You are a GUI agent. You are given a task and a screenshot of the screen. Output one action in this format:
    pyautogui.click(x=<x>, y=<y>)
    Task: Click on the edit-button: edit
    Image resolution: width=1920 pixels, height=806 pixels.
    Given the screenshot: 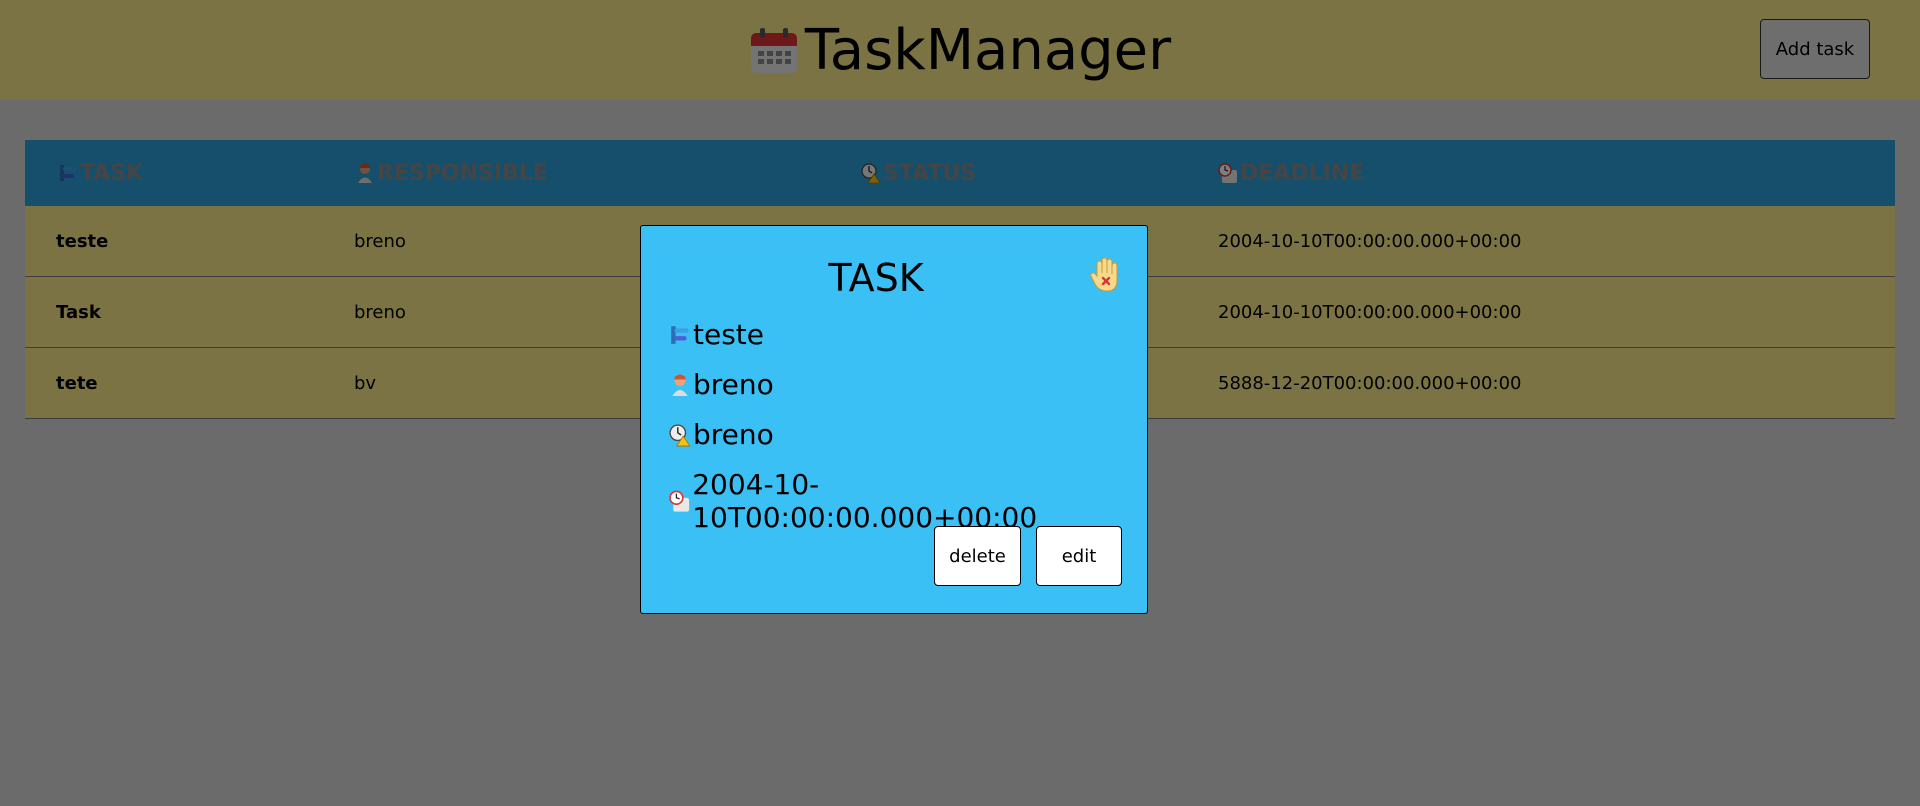 What is the action you would take?
    pyautogui.click(x=1079, y=556)
    